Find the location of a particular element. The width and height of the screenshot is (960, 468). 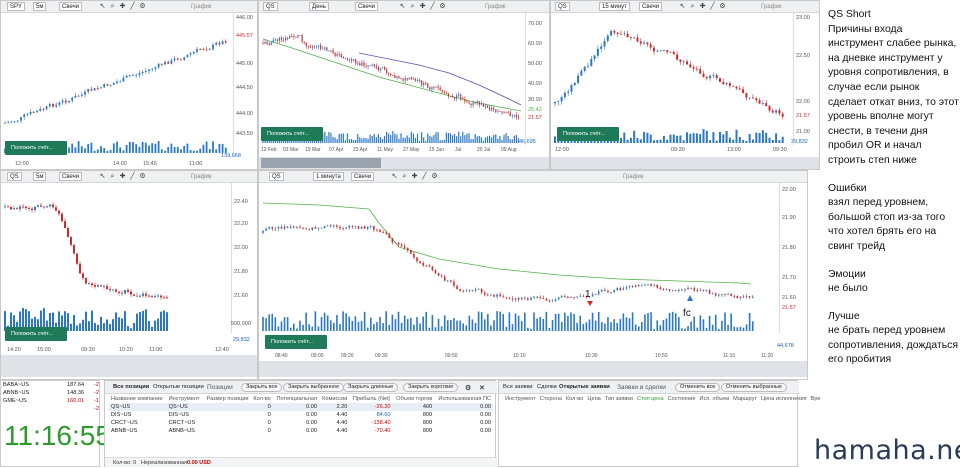

close-icon: ✕ is located at coordinates (482, 388).